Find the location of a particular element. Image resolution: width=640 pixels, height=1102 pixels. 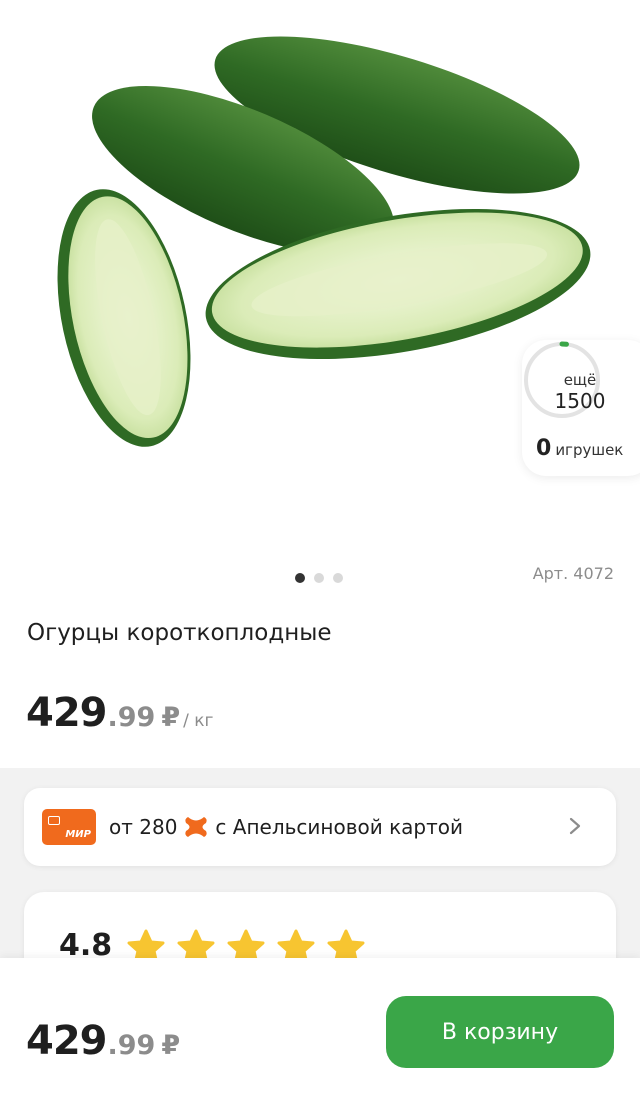

gallery-pagination is located at coordinates (319, 578).